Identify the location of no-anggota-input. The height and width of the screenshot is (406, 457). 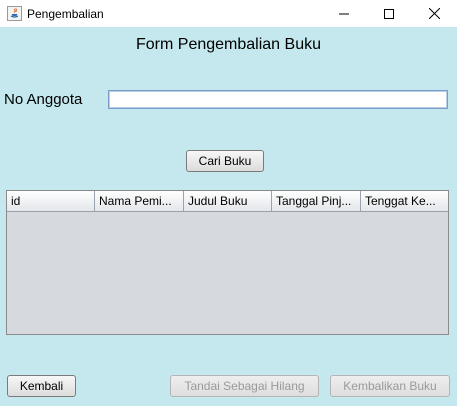
(278, 99).